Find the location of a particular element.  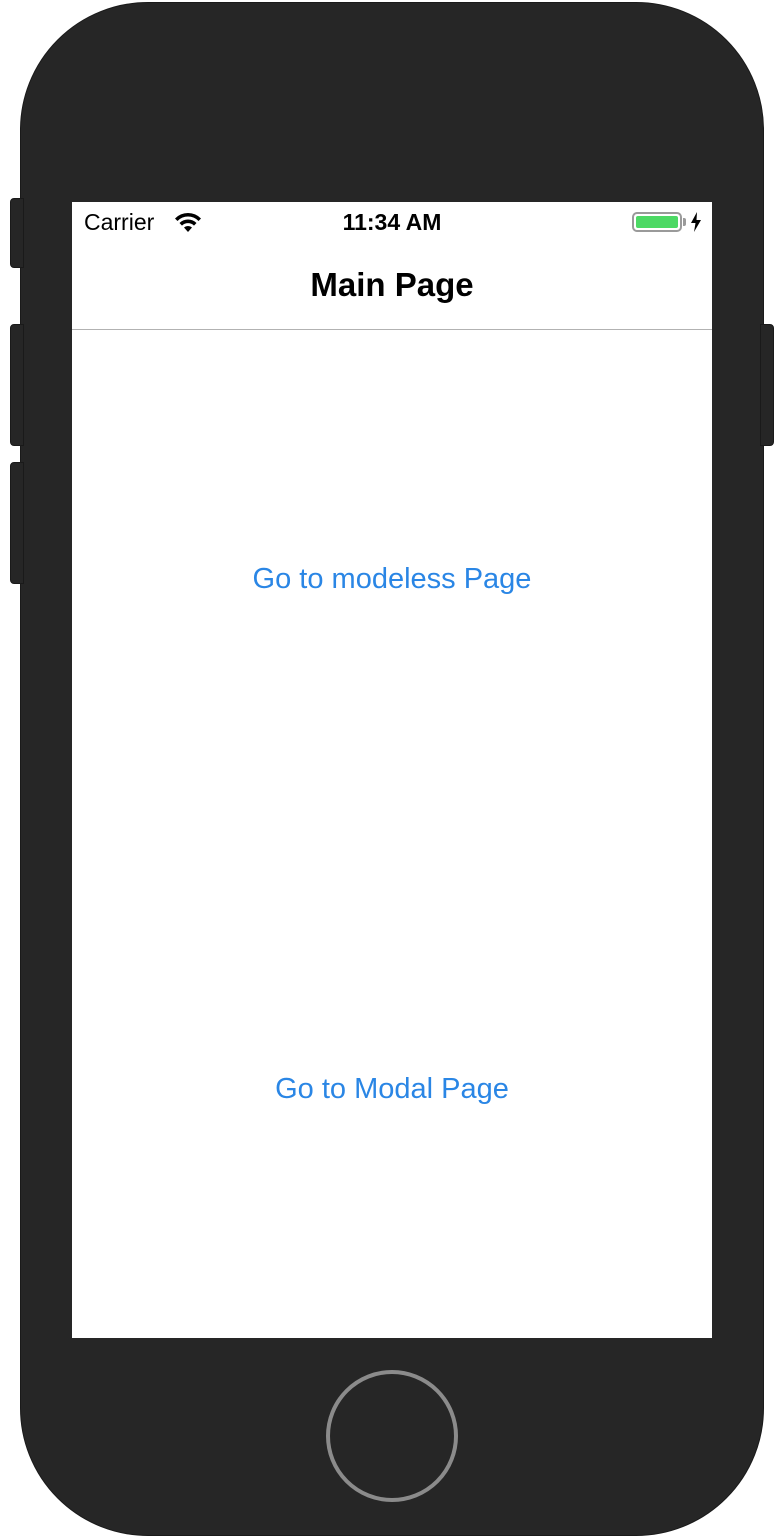

status-time: 11:34 AM is located at coordinates (392, 222).